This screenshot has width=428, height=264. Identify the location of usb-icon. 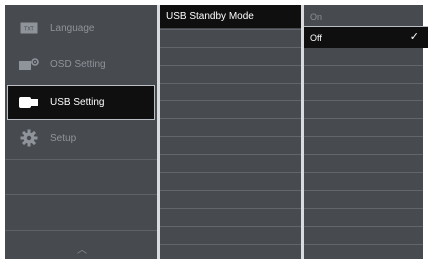
(29, 102).